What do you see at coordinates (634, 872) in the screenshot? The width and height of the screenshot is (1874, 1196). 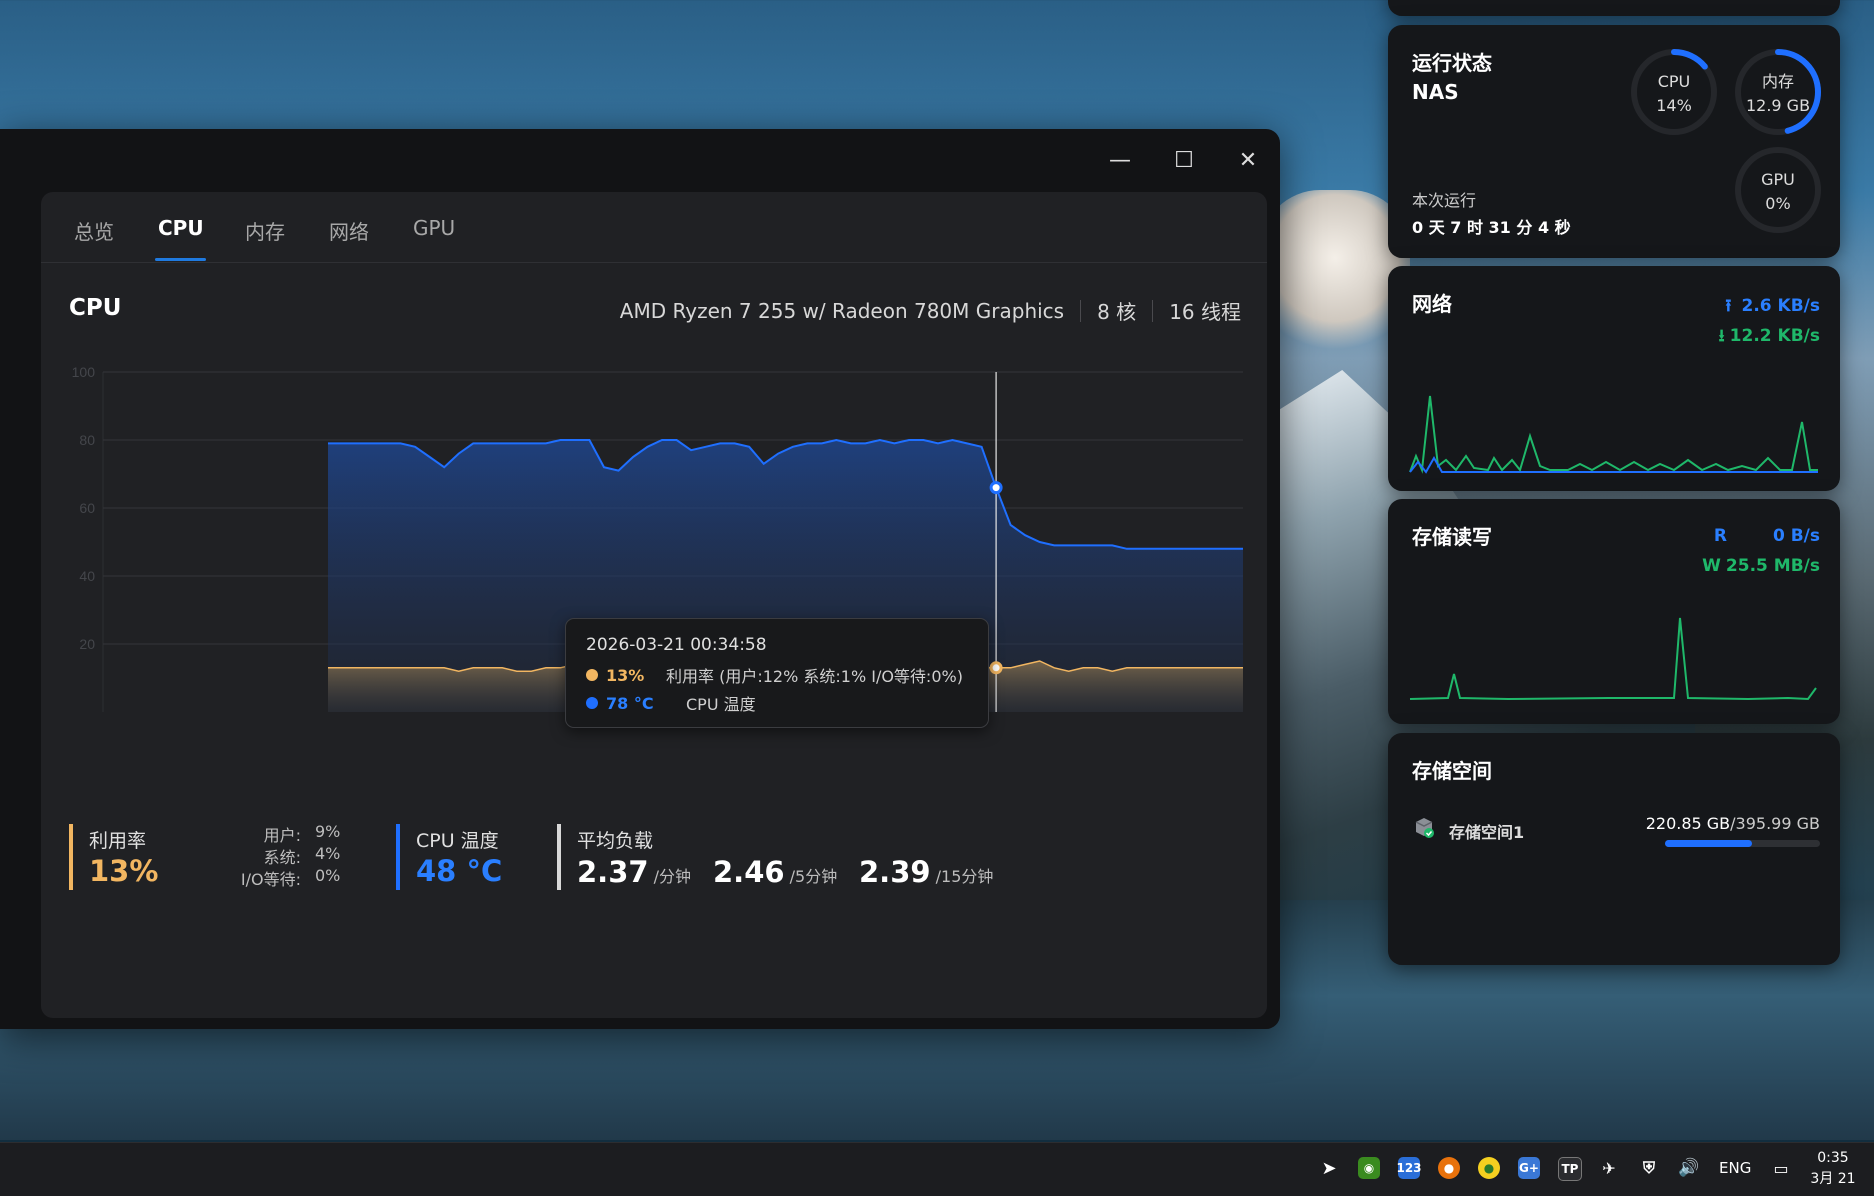 I see `load-1min: 2.37 /分钟` at bounding box center [634, 872].